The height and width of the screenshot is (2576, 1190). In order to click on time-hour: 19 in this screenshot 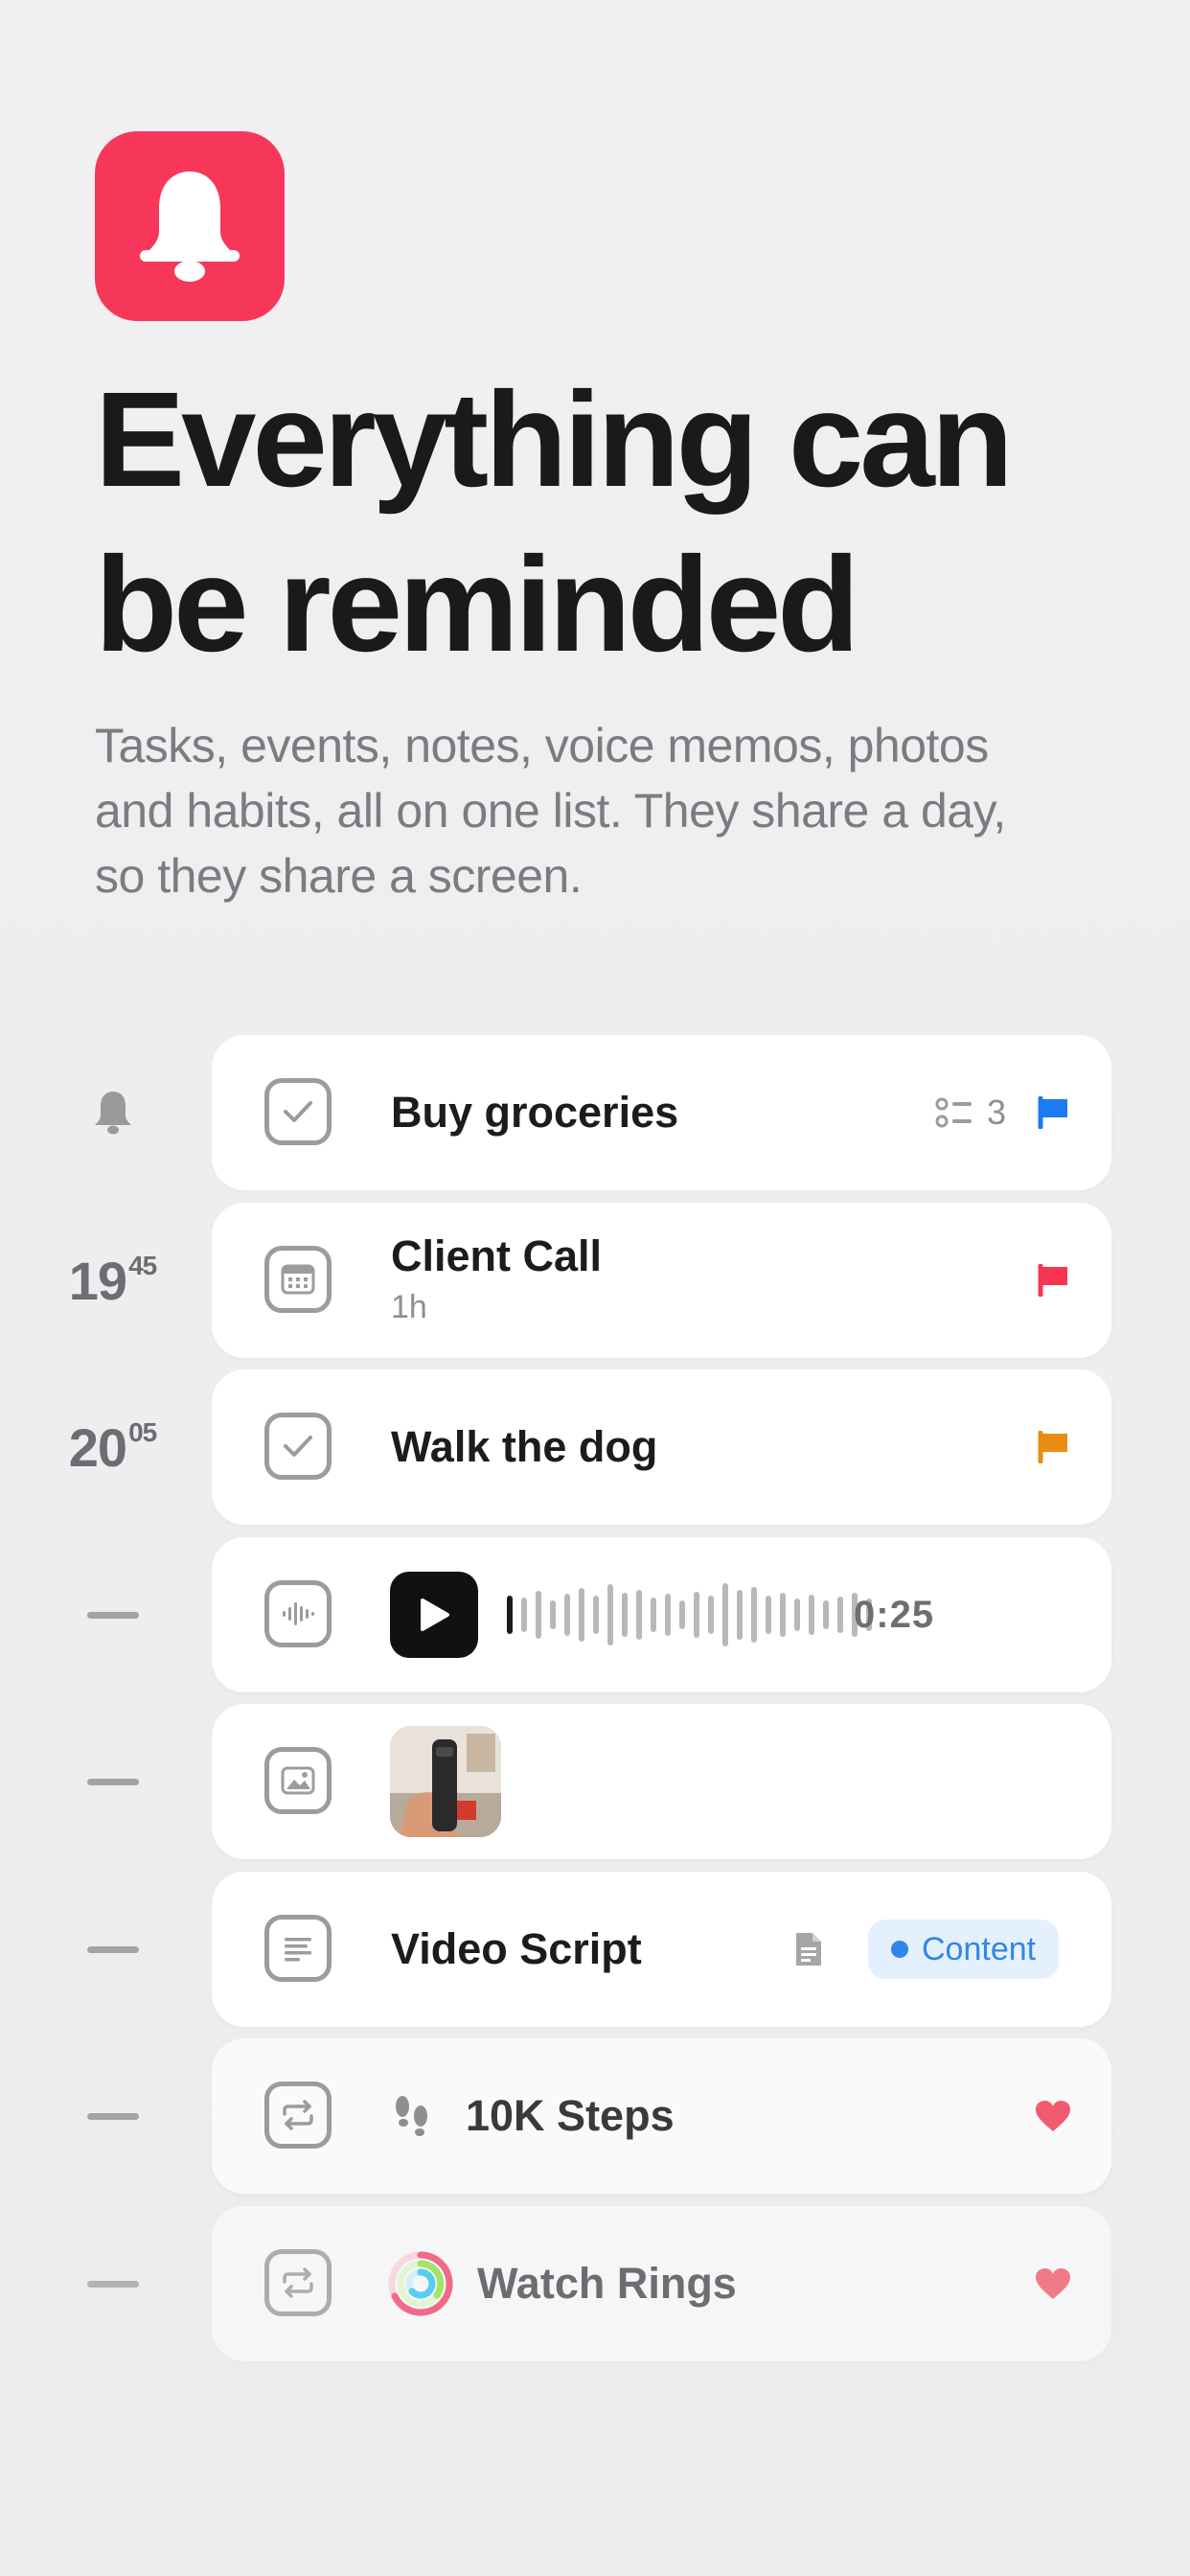, I will do `click(97, 1280)`.